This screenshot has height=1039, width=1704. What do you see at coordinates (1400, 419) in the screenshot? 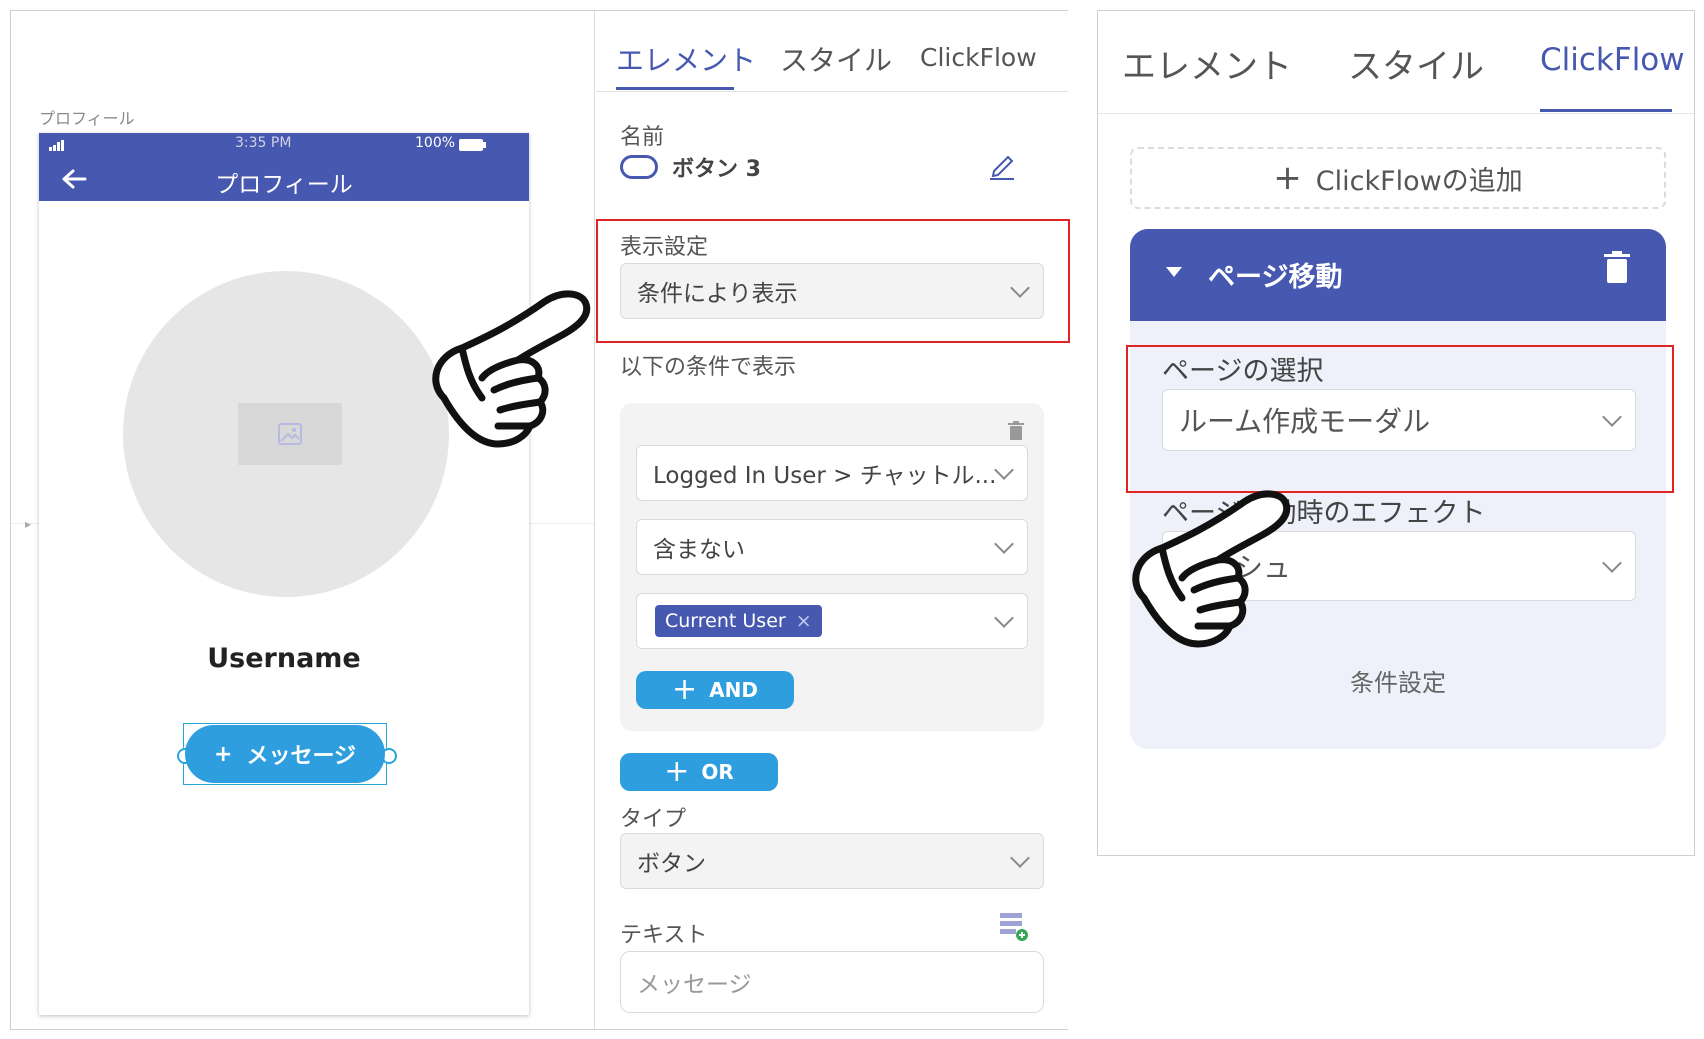
I see `page-select-highlight` at bounding box center [1400, 419].